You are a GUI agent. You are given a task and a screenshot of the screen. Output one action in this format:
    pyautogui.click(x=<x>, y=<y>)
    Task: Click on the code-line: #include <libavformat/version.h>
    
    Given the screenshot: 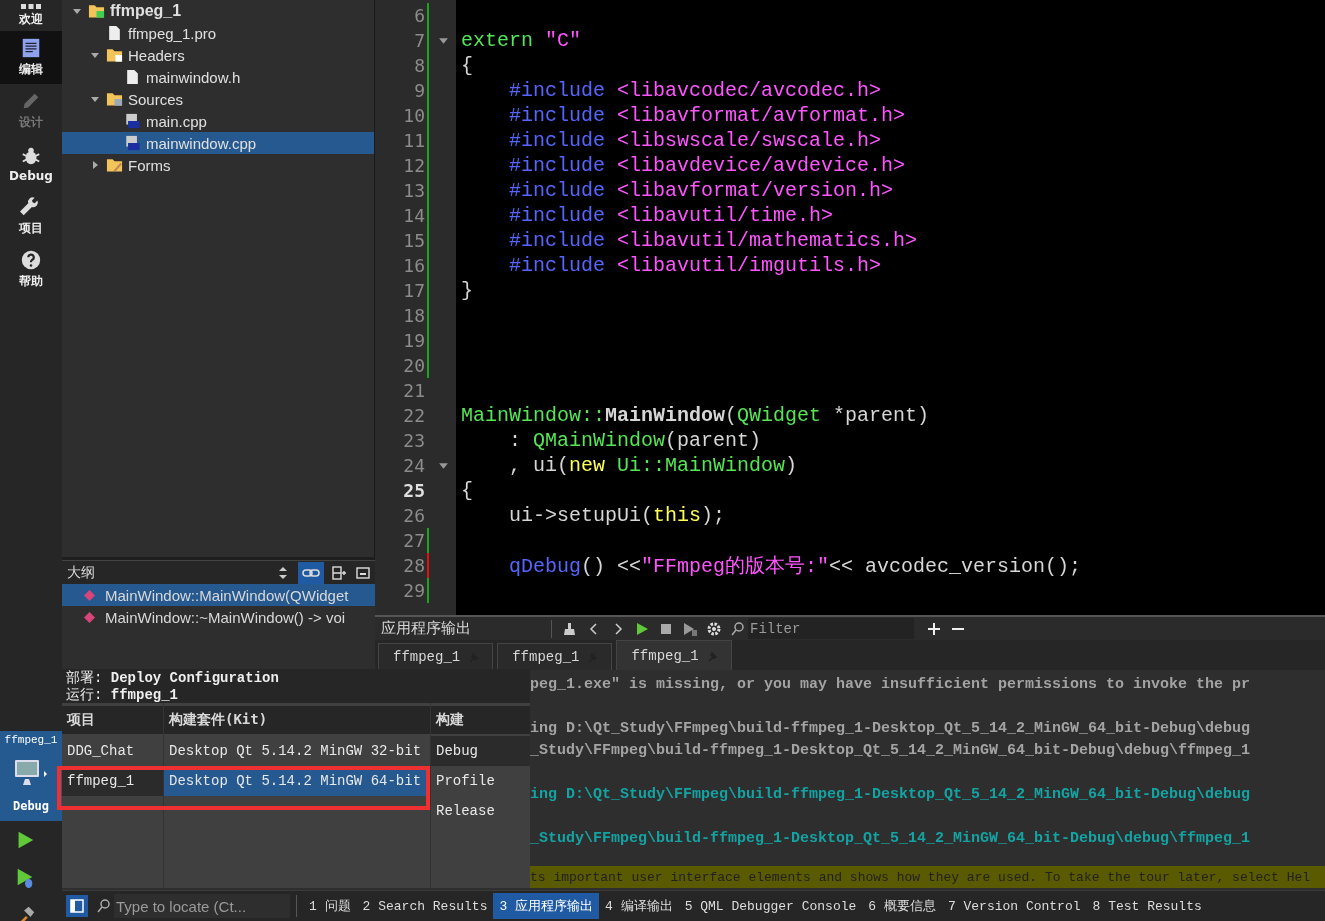 What is the action you would take?
    pyautogui.click(x=701, y=190)
    